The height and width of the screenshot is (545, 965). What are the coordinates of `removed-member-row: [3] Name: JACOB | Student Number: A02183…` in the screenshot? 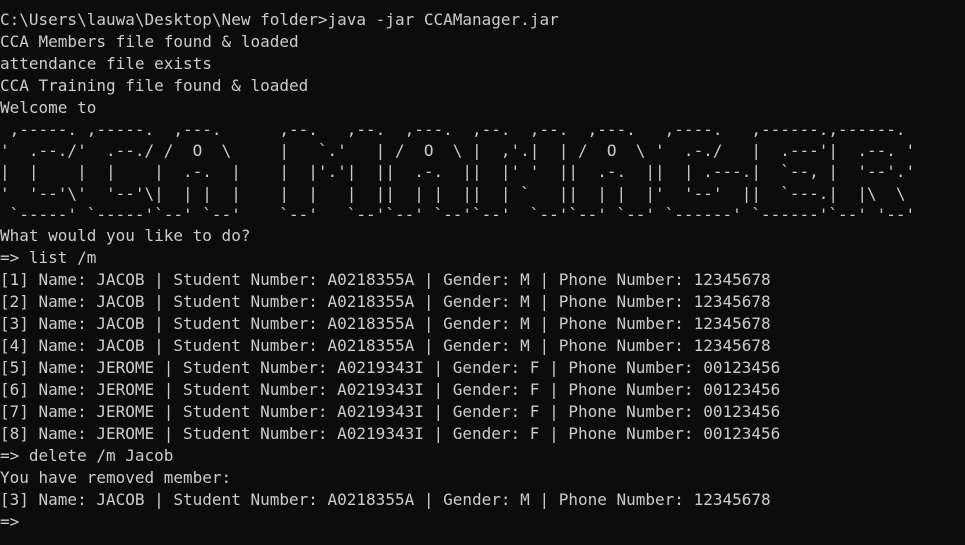 It's located at (385, 499).